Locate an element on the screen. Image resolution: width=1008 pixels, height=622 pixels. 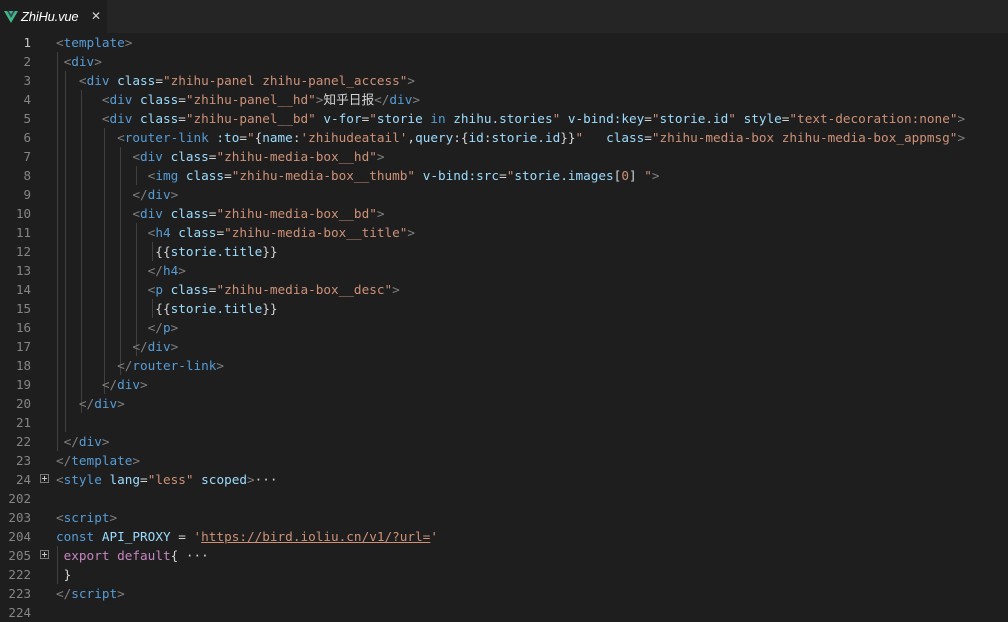
code-token: :{ is located at coordinates (461, 137).